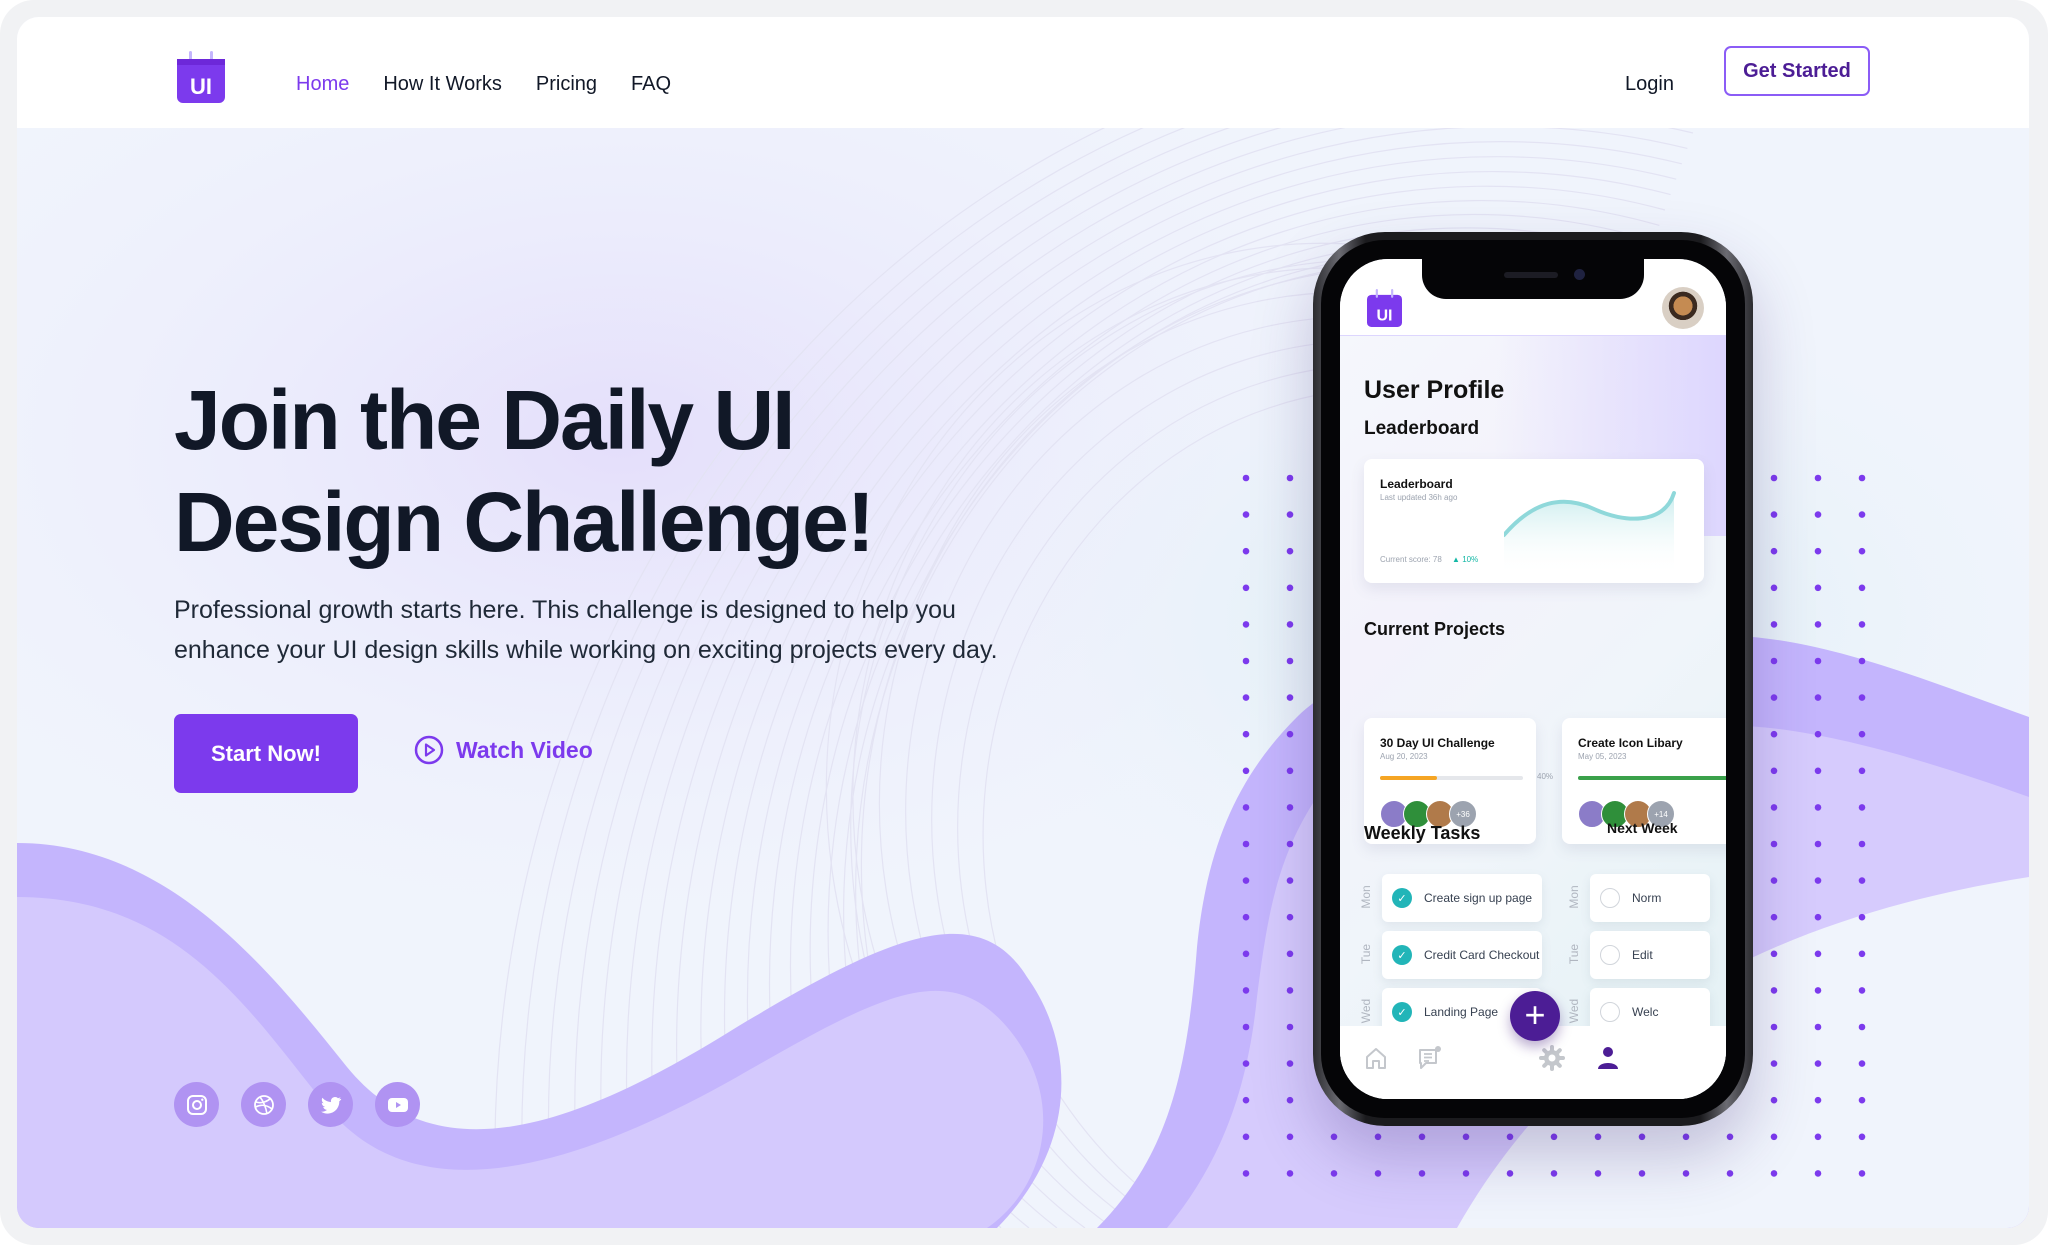  What do you see at coordinates (201, 77) in the screenshot?
I see `logo-icon: UI` at bounding box center [201, 77].